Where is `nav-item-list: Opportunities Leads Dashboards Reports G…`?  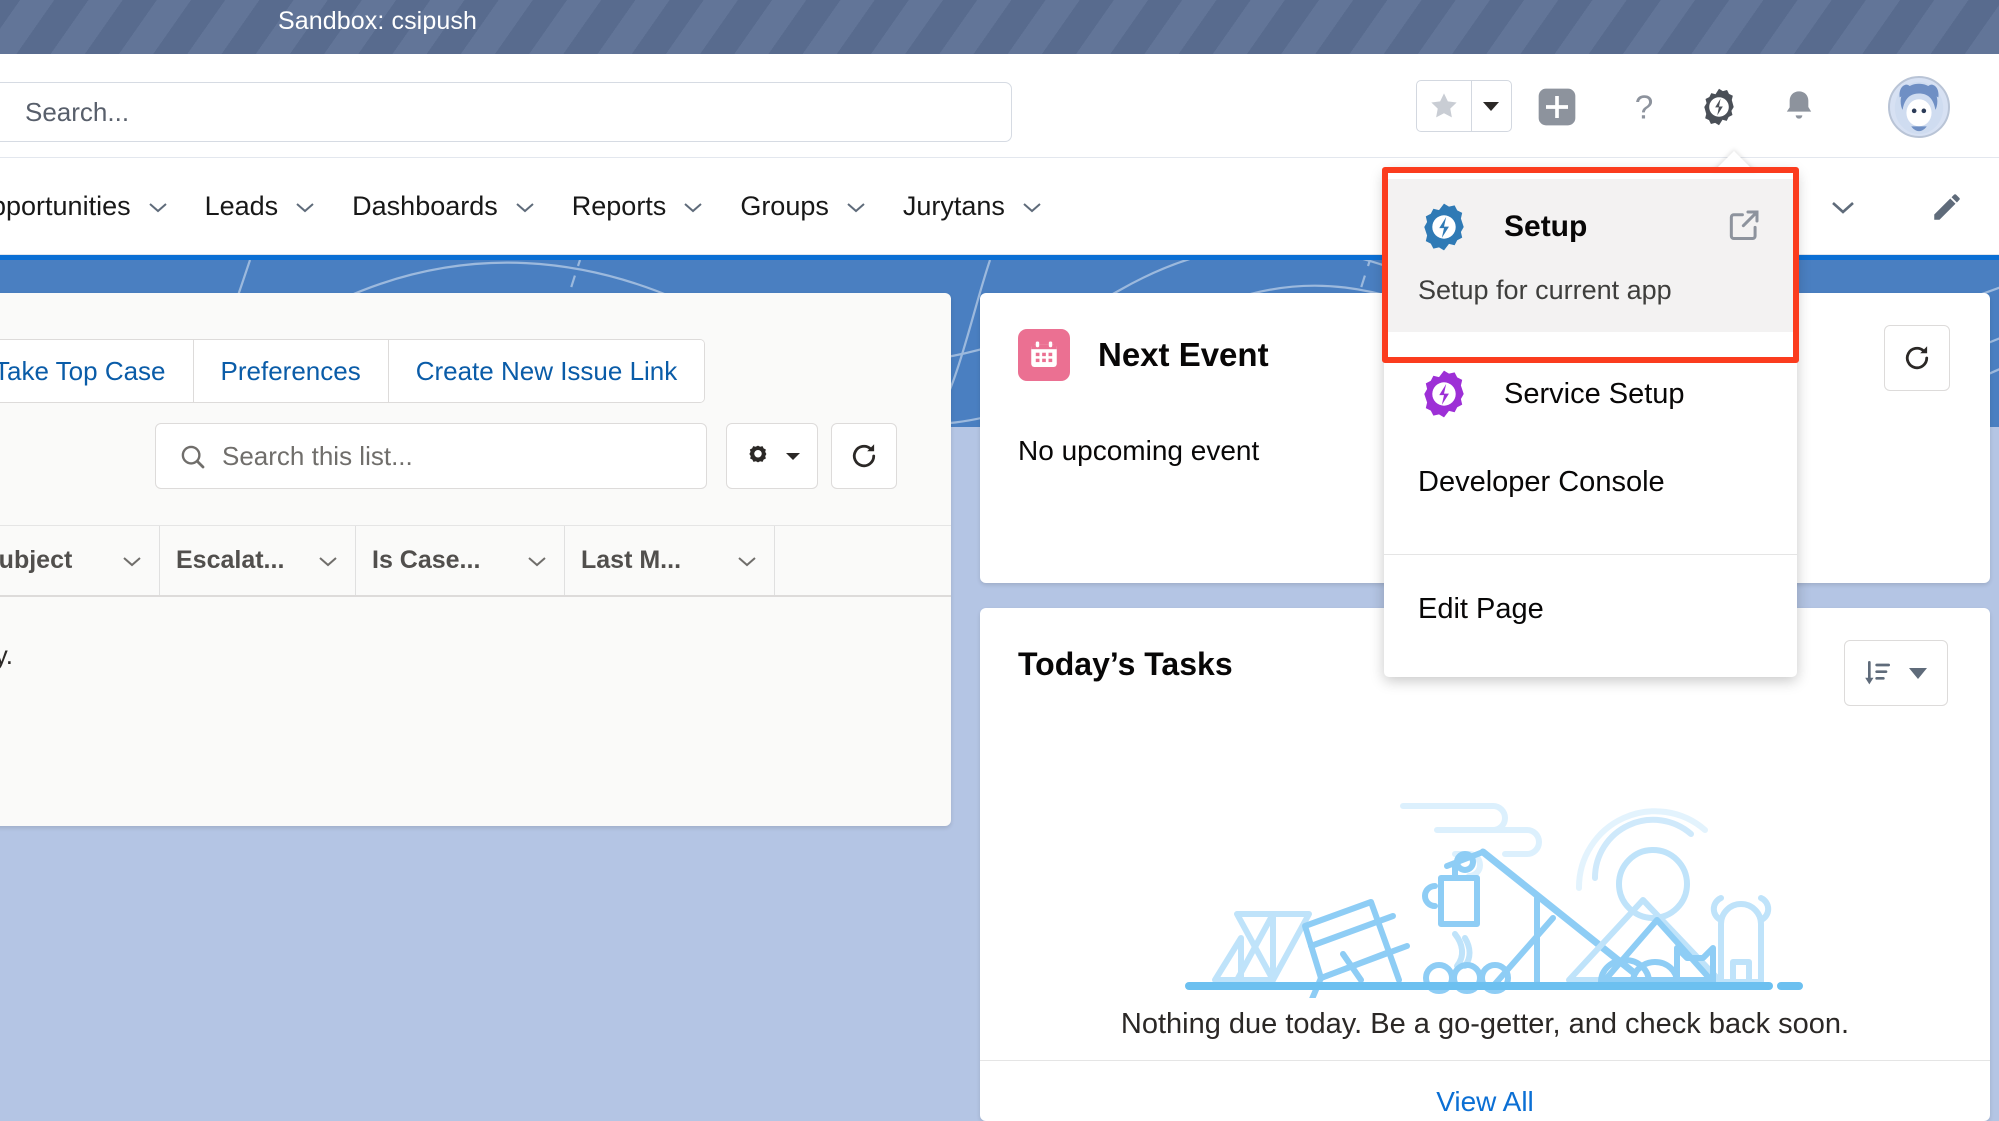 nav-item-list: Opportunities Leads Dashboards Reports G… is located at coordinates (530, 206).